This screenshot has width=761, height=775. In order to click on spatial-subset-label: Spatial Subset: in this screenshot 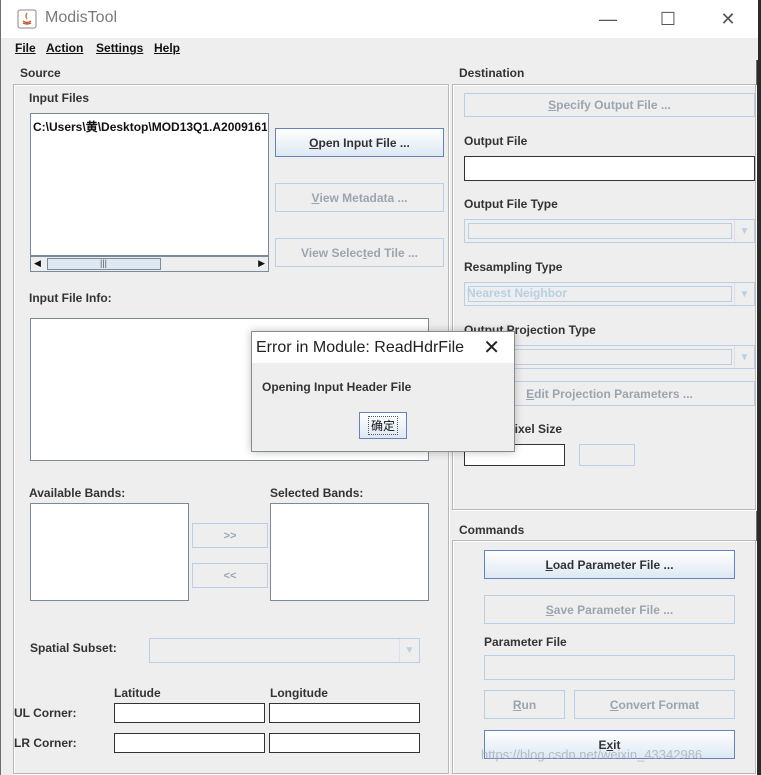, I will do `click(73, 648)`.